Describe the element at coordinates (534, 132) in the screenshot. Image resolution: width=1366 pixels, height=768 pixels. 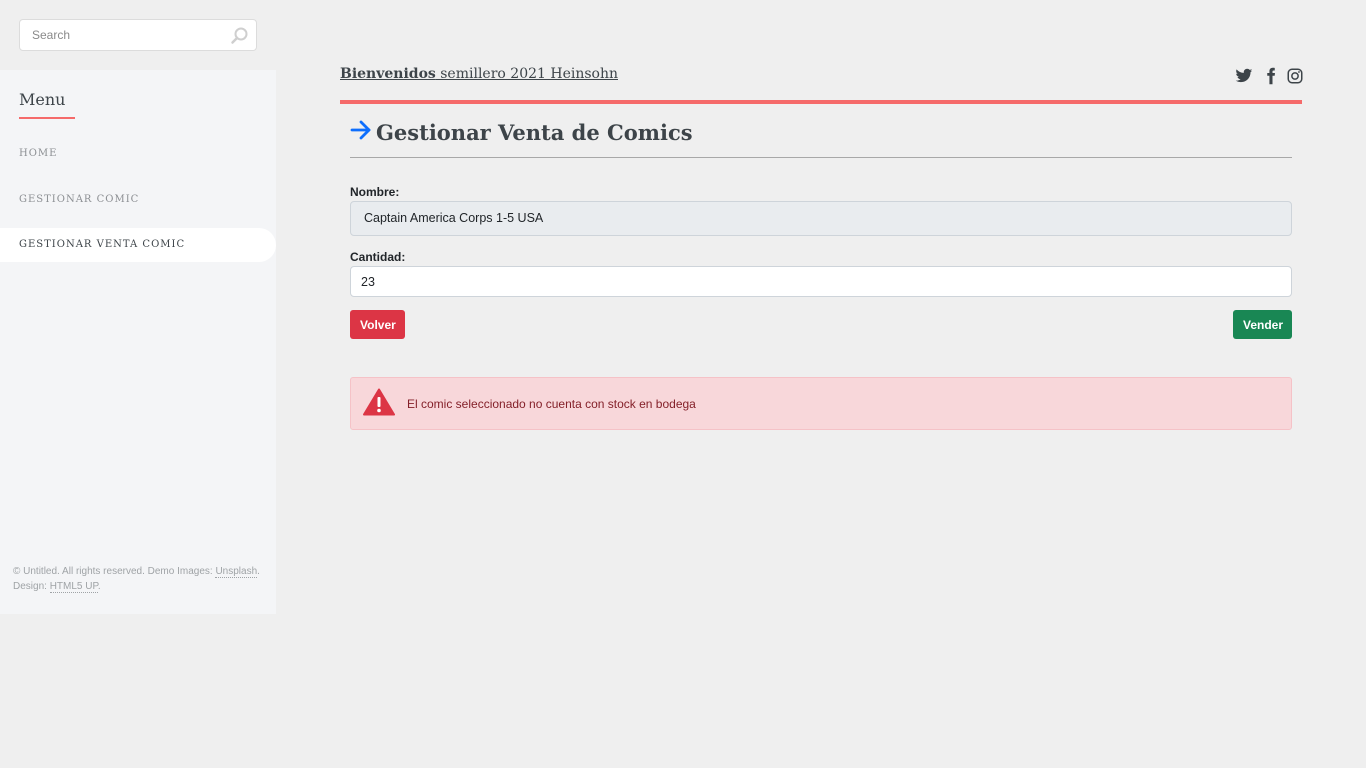
I see `page-title-text: Gestionar Venta de Comics` at that location.